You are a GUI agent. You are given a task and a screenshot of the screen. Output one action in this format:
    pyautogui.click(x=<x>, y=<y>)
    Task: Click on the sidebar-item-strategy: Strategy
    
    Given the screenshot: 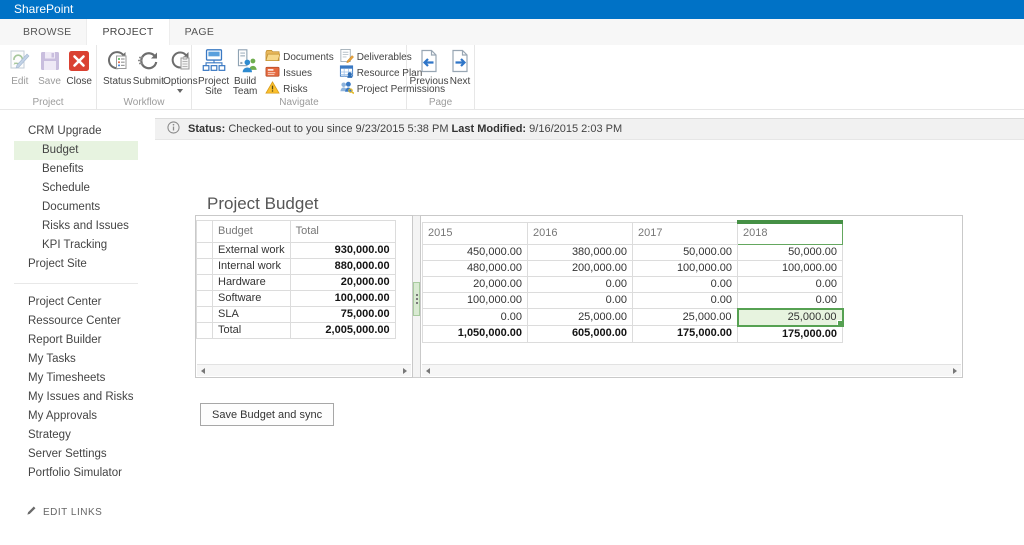 What is the action you would take?
    pyautogui.click(x=77, y=435)
    